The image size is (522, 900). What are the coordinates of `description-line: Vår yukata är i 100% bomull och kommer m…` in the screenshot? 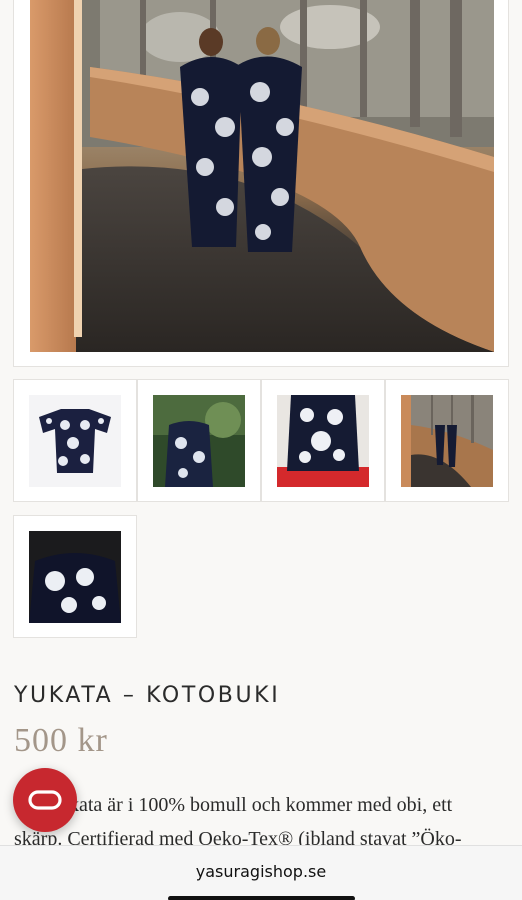 It's located at (233, 805).